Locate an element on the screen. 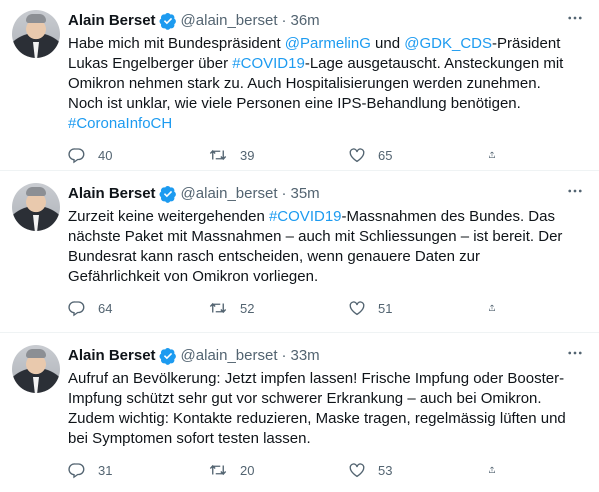  retweet-count: 39 is located at coordinates (247, 155).